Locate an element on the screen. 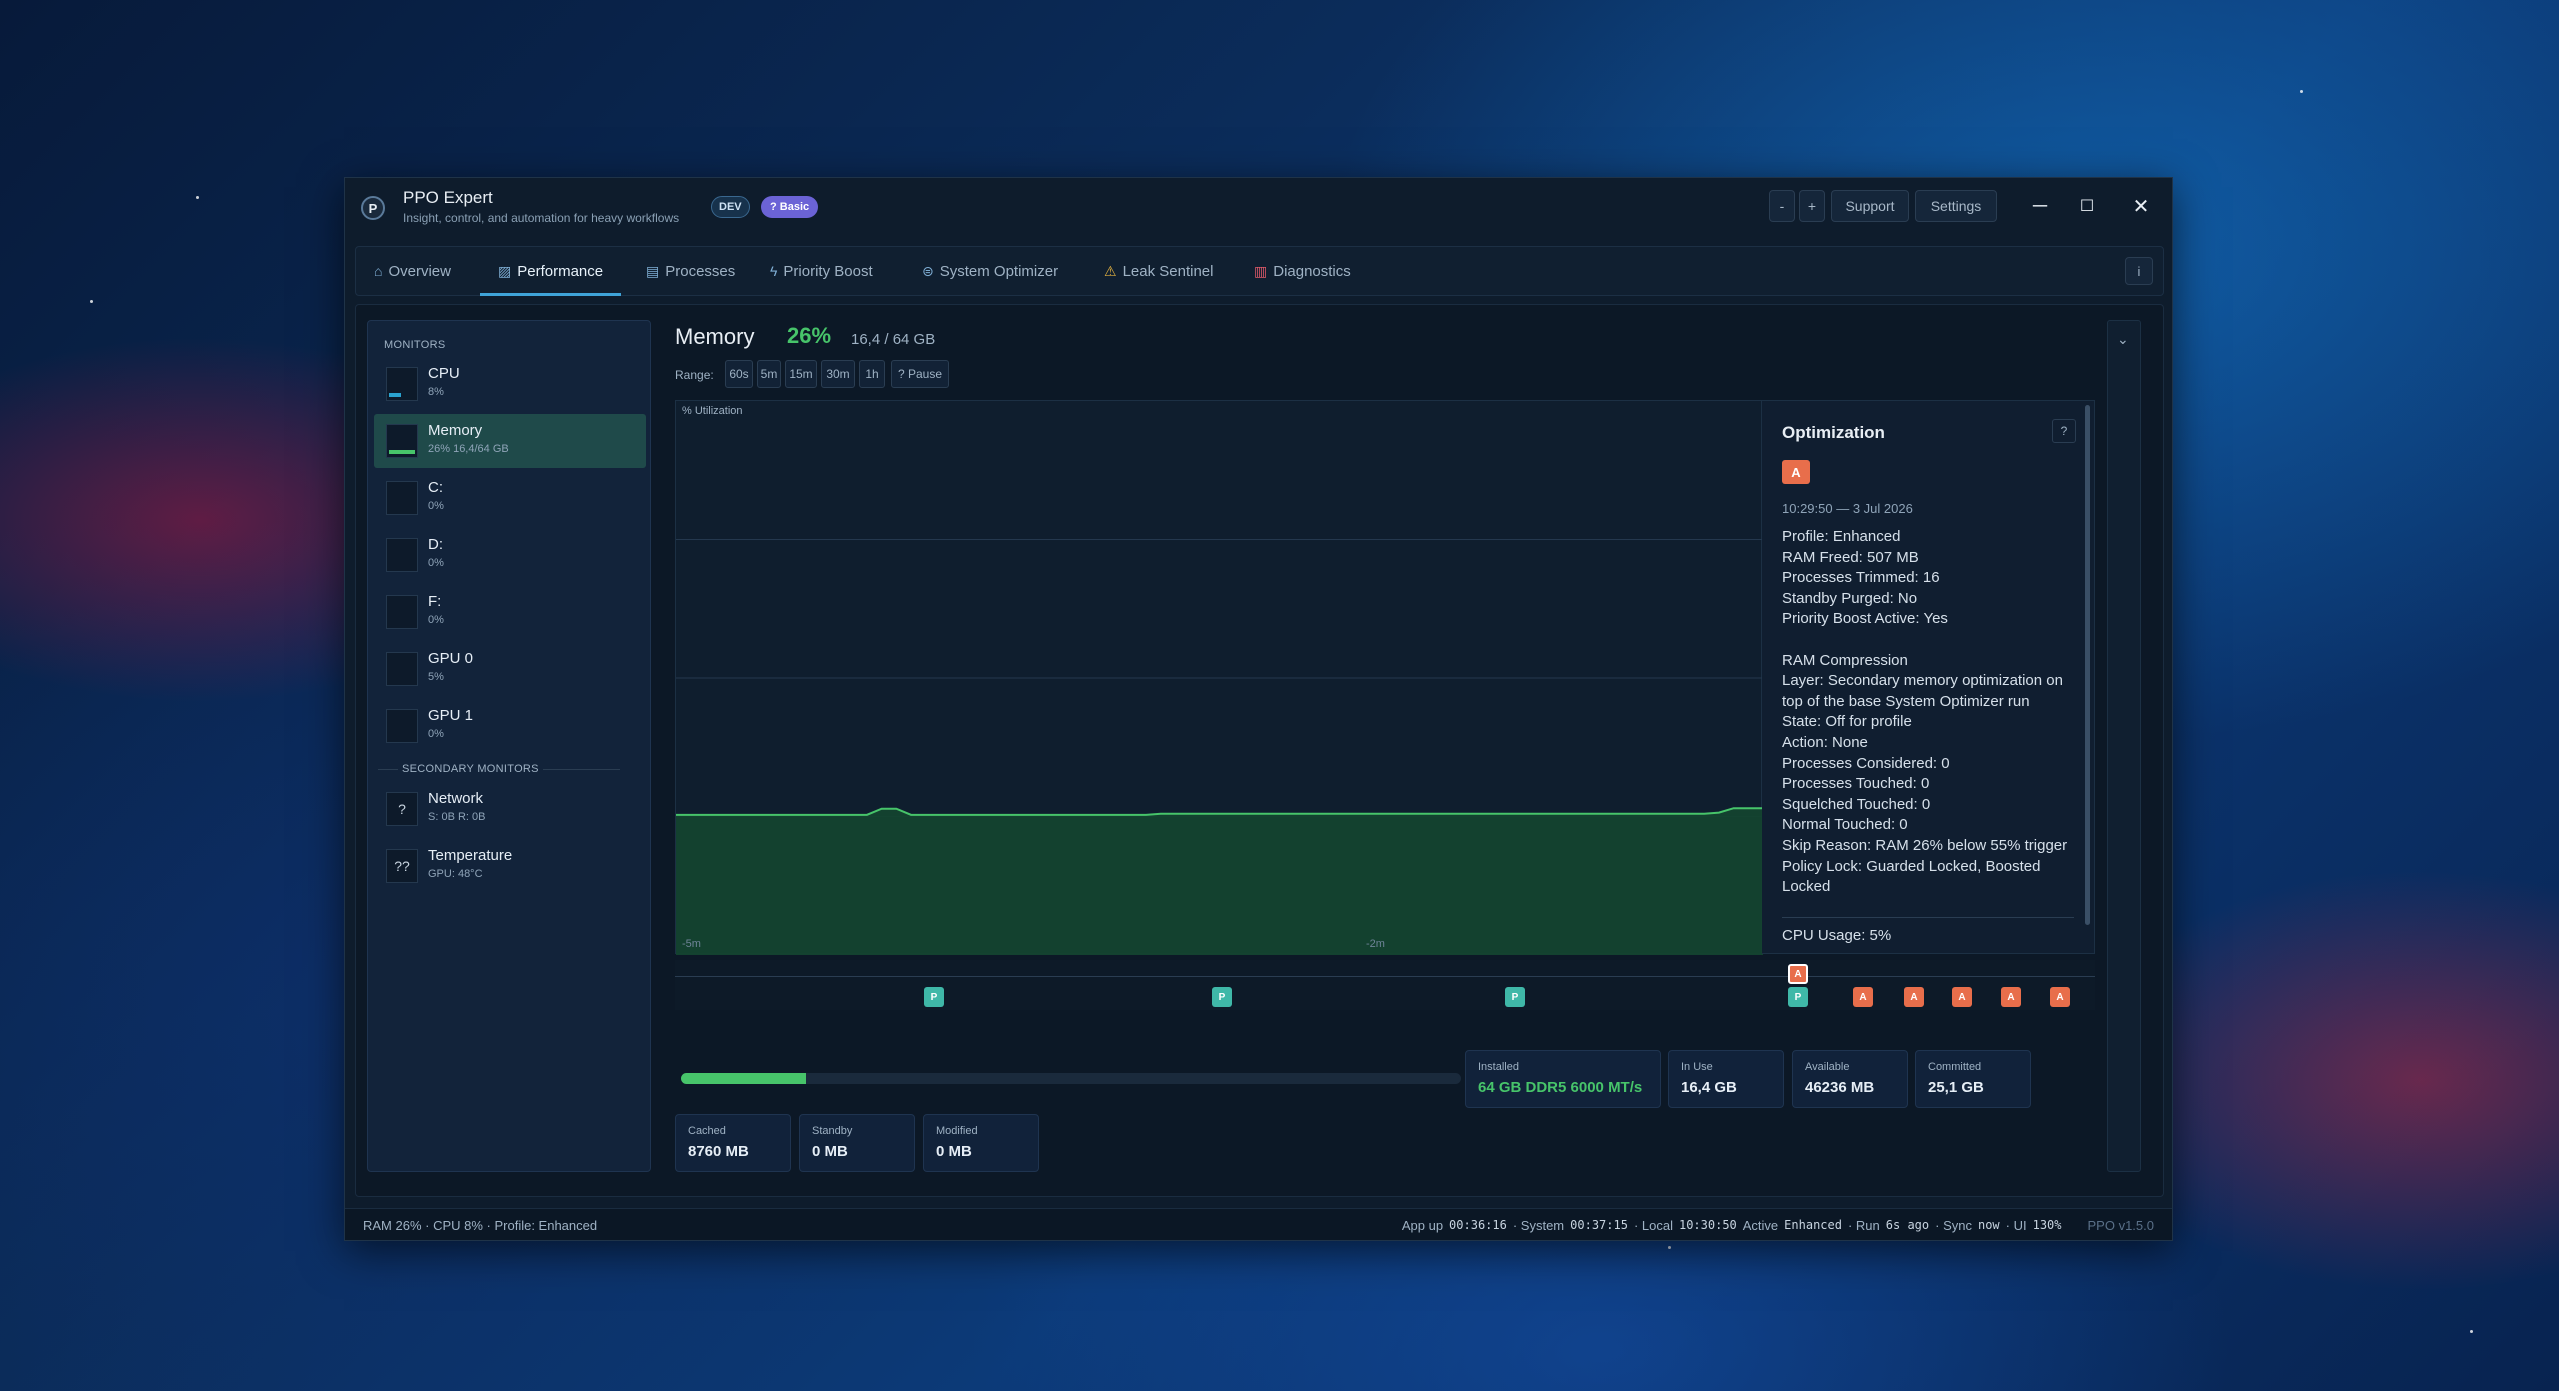  ui-value: 130% is located at coordinates (2047, 1225).